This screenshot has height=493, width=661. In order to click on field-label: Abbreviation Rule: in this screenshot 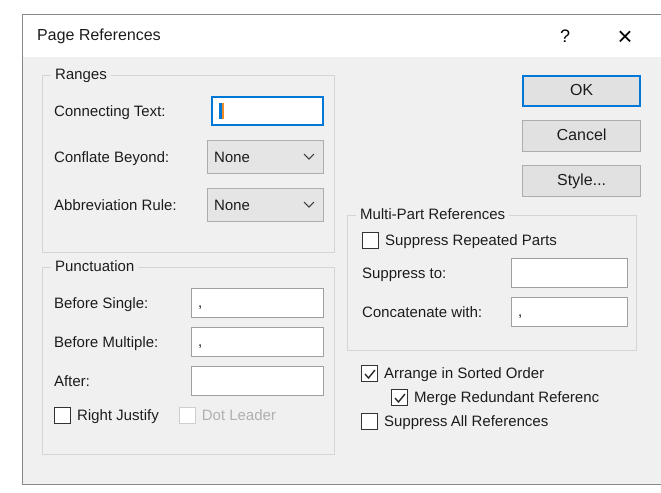, I will do `click(115, 205)`.